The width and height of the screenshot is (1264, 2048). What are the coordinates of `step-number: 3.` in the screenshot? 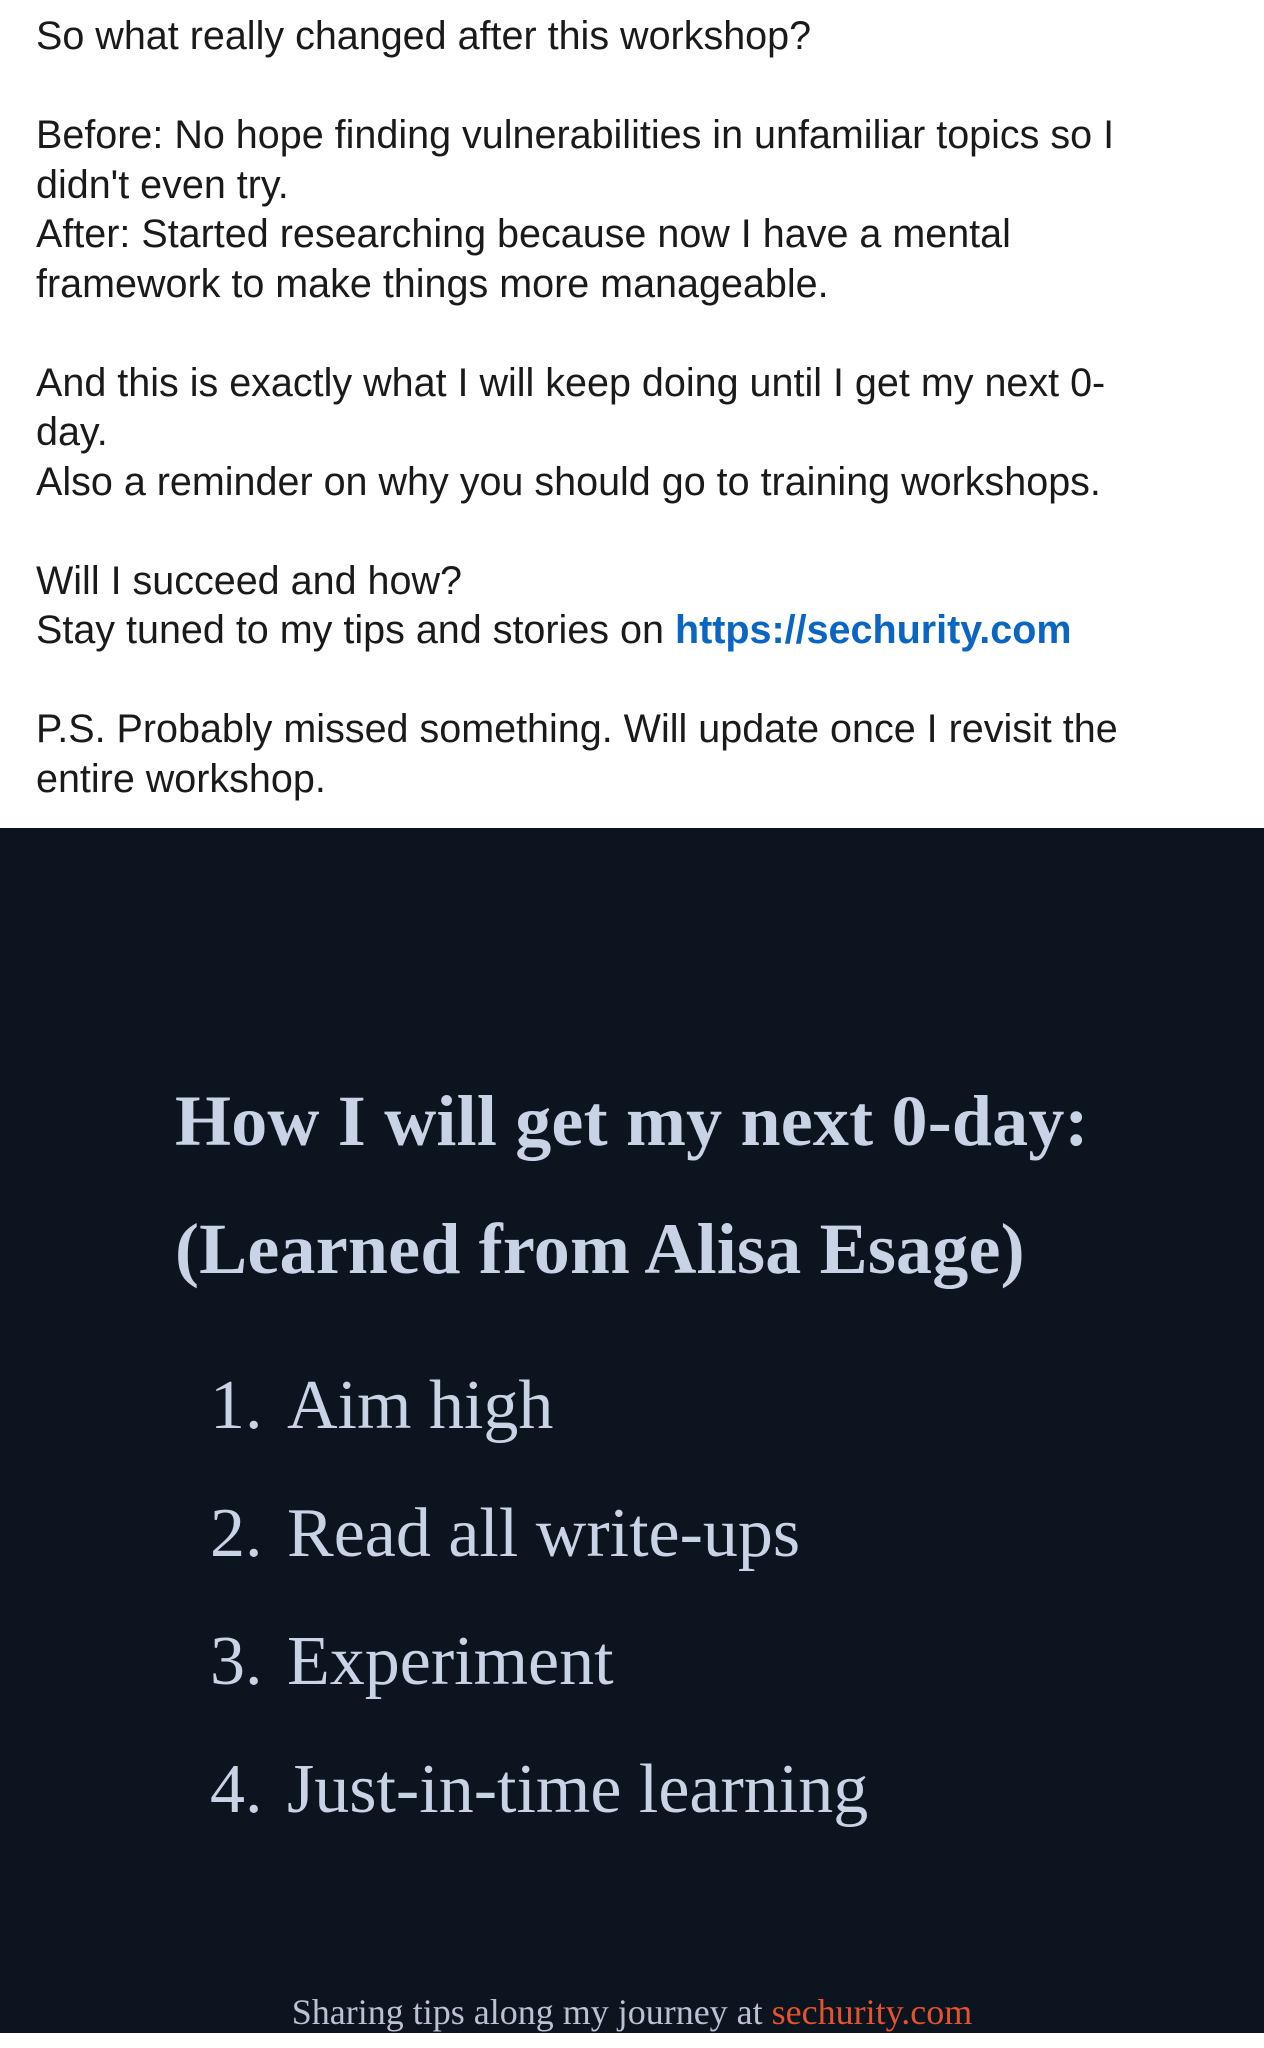 It's located at (236, 1661).